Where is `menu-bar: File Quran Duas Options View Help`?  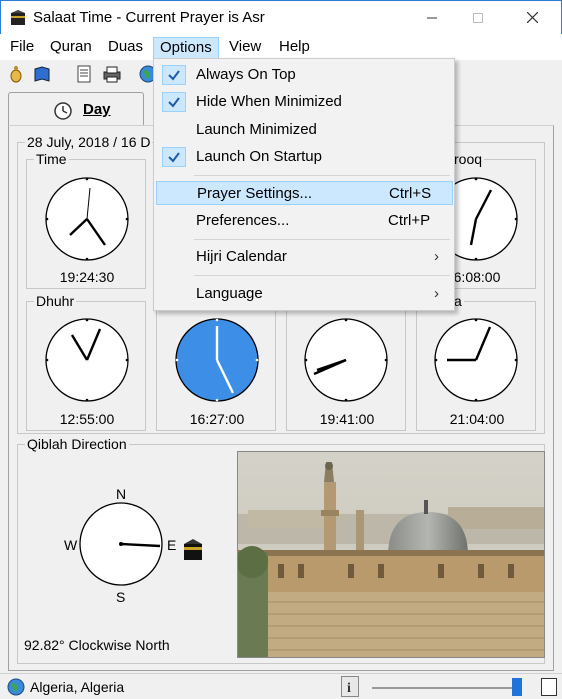
menu-bar: File Quran Duas Options View Help is located at coordinates (281, 47).